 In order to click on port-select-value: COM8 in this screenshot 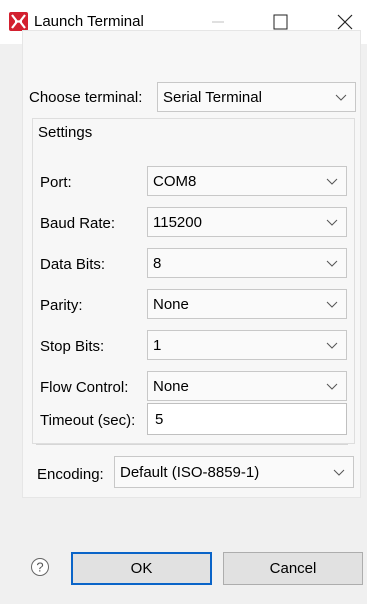, I will do `click(175, 181)`.